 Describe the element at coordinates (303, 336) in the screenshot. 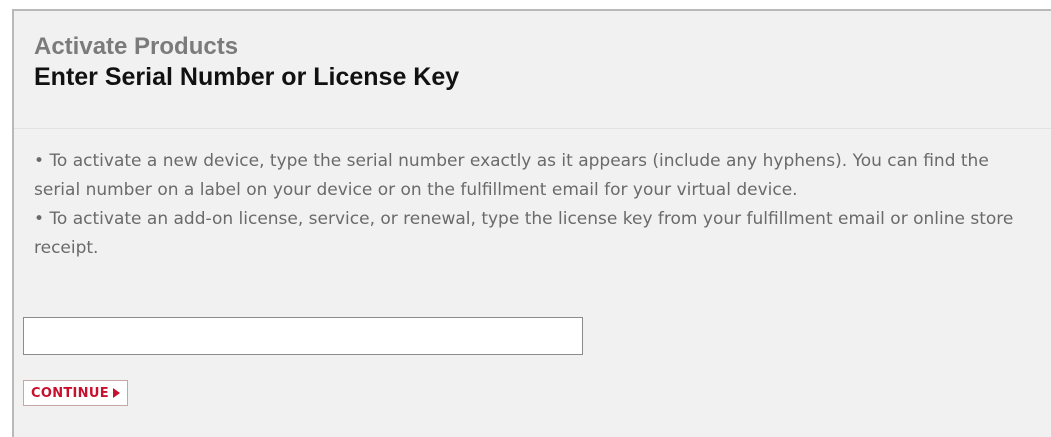

I see `serial-number-input` at that location.